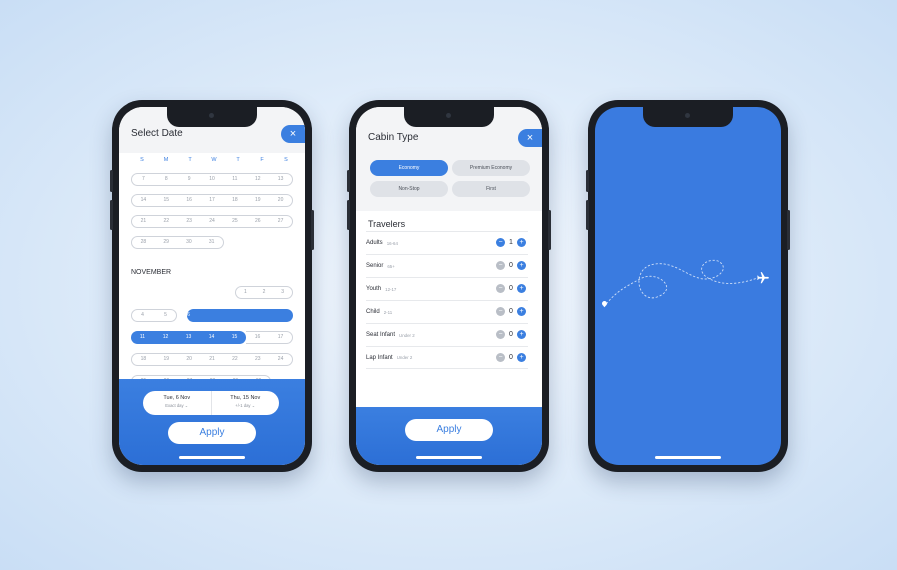 This screenshot has height=570, width=897. What do you see at coordinates (393, 137) in the screenshot?
I see `page-title: Cabin Type` at bounding box center [393, 137].